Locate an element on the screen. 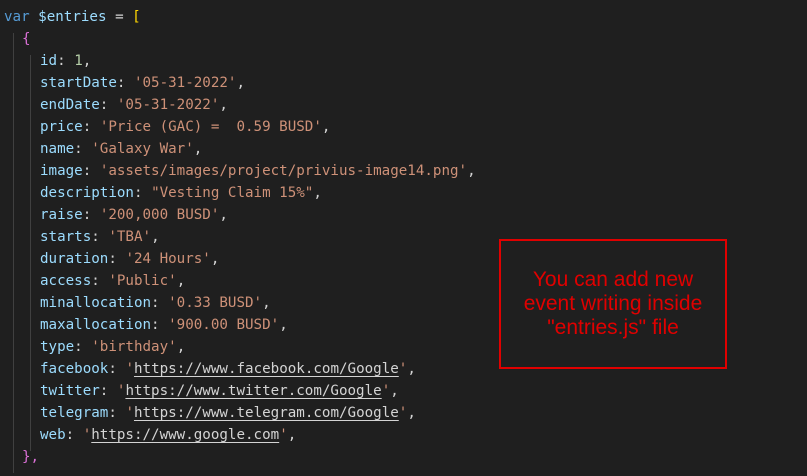 The height and width of the screenshot is (476, 807). assign-operator: = is located at coordinates (119, 17).